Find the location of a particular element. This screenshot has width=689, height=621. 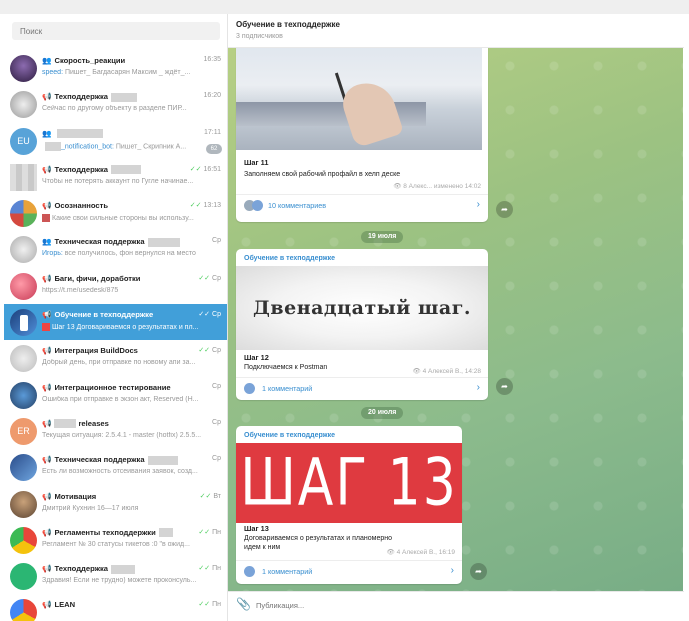

post-image-text: Двенадцатый шаг. is located at coordinates (362, 308).